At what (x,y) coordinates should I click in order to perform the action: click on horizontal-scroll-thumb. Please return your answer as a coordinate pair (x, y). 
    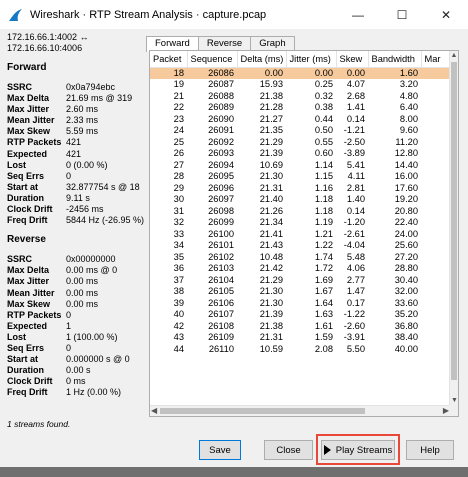
    Looking at the image, I should click on (262, 411).